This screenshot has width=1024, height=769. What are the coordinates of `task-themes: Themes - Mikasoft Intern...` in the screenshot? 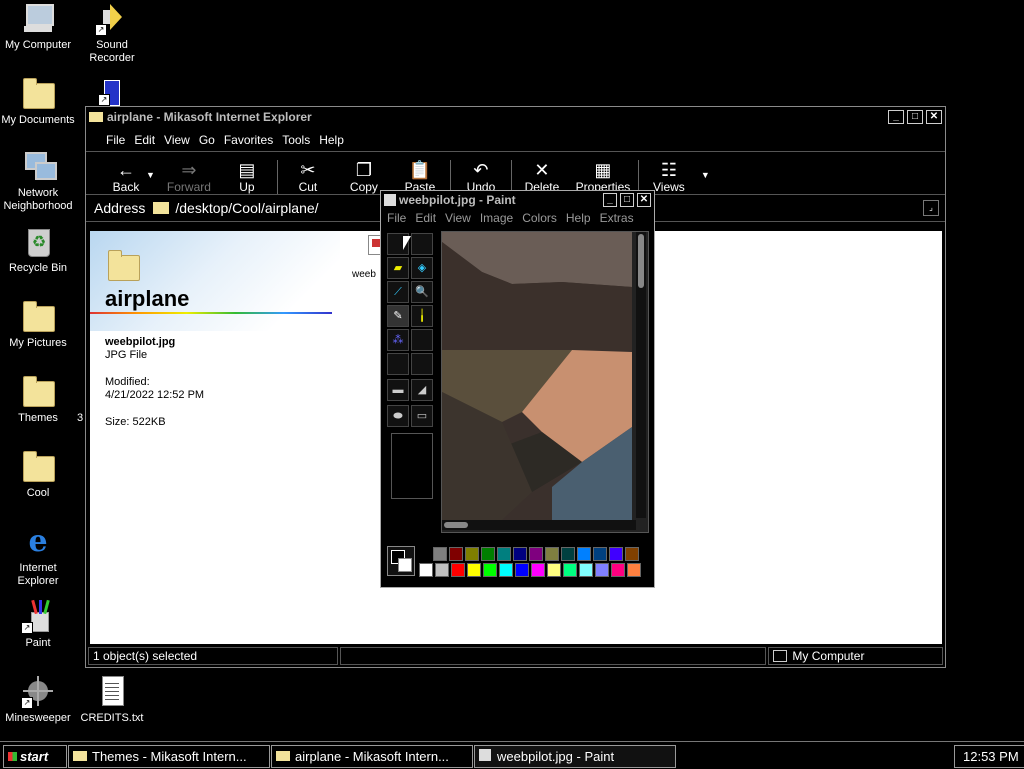 It's located at (169, 756).